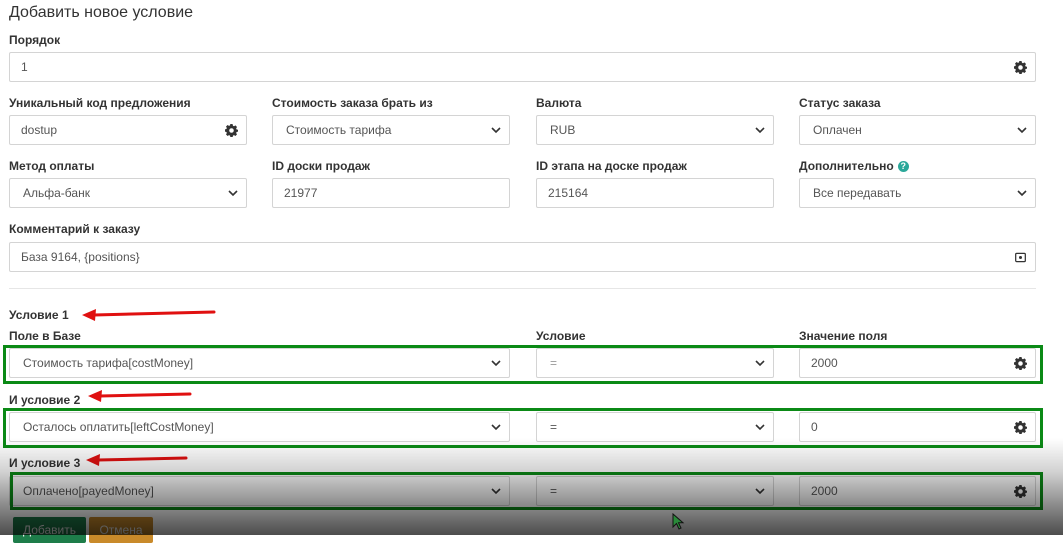 Image resolution: width=1063 pixels, height=543 pixels. I want to click on order-value: 1, so click(24, 67).